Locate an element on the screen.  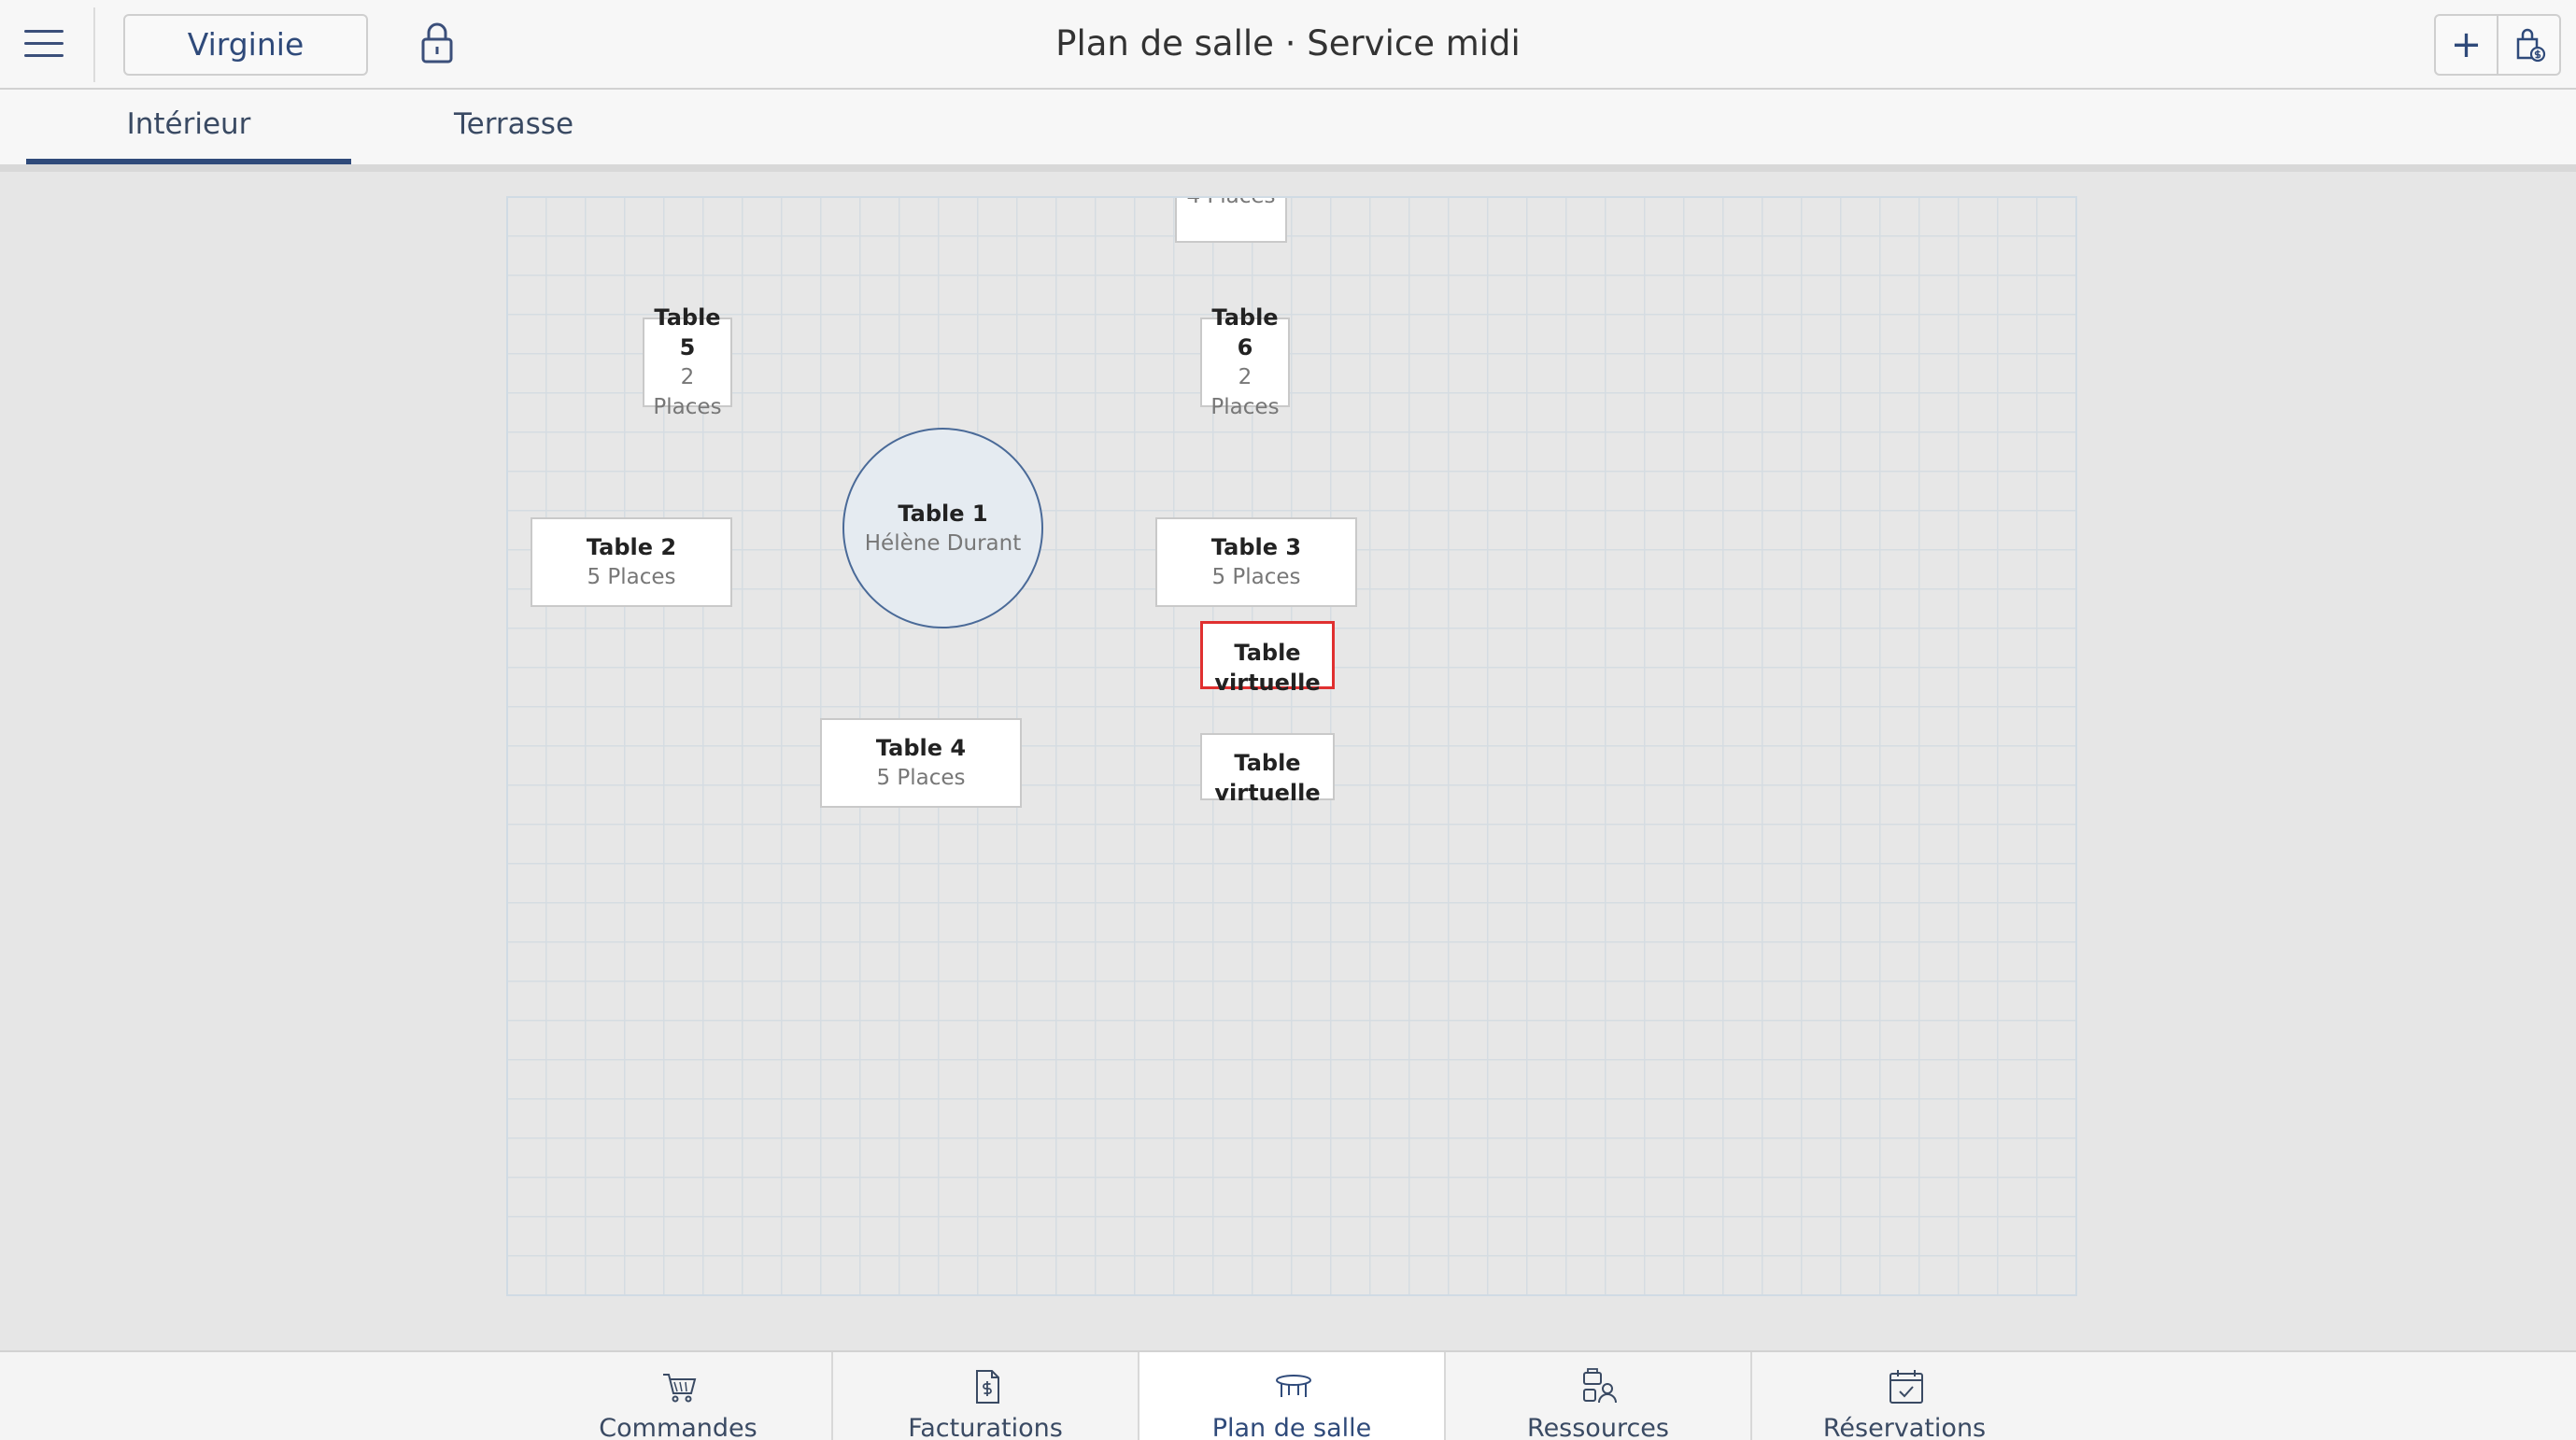
calendar-icon is located at coordinates (1906, 1387).